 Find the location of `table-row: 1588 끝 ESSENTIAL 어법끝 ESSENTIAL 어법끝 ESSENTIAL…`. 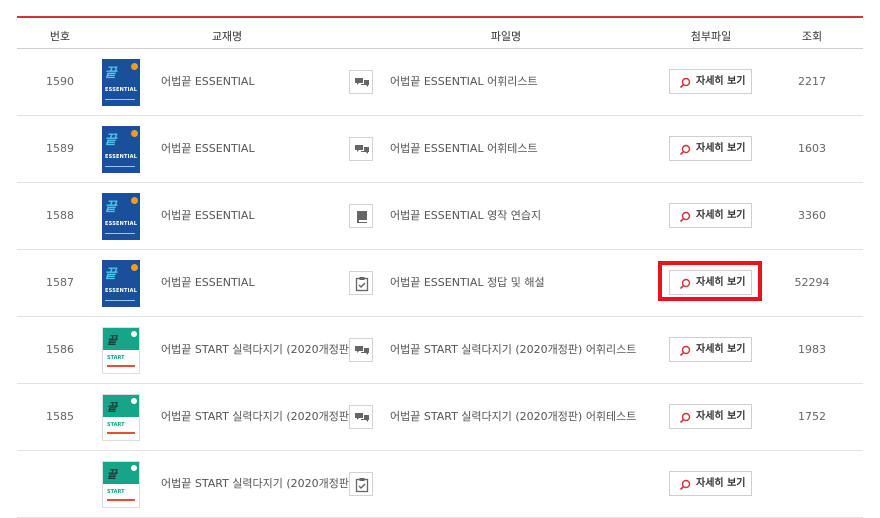

table-row: 1588 끝 ESSENTIAL 어법끝 ESSENTIAL 어법끝 ESSENTIAL… is located at coordinates (440, 216).